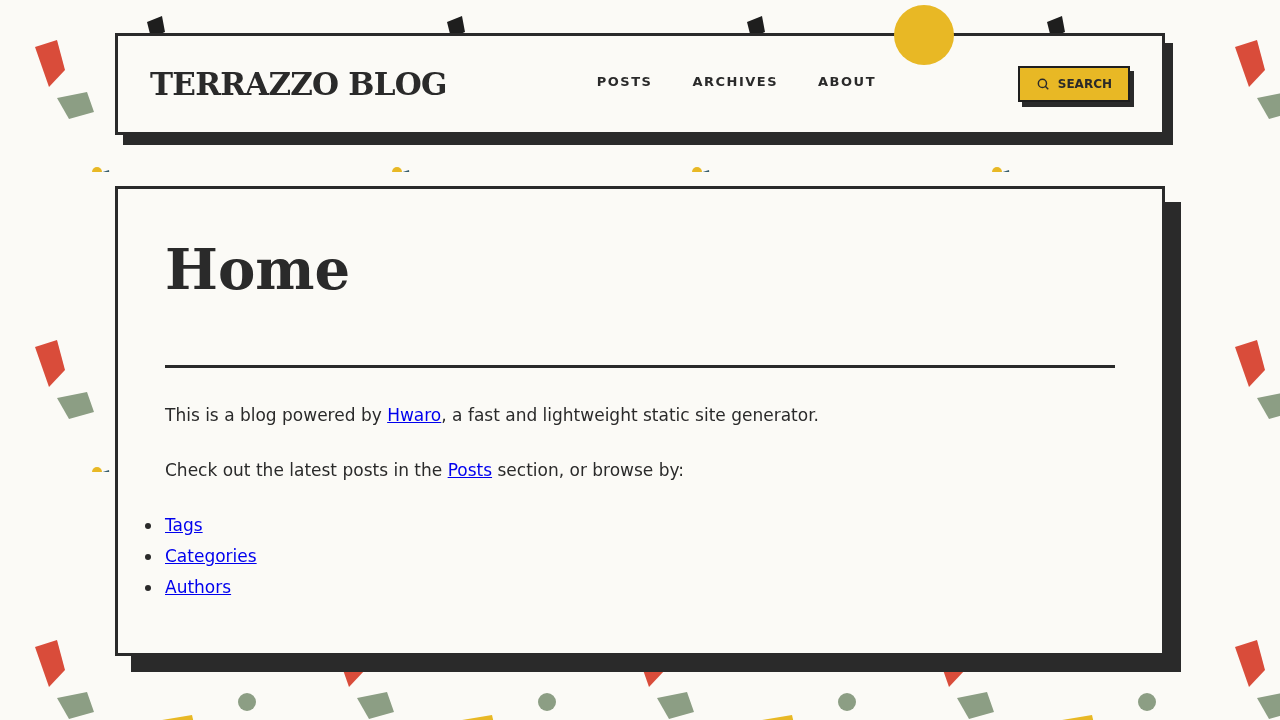 Image resolution: width=1280 pixels, height=720 pixels. Describe the element at coordinates (425, 470) in the screenshot. I see `paragraph: Check out the latest posts in the Posts section, or browse by:` at that location.